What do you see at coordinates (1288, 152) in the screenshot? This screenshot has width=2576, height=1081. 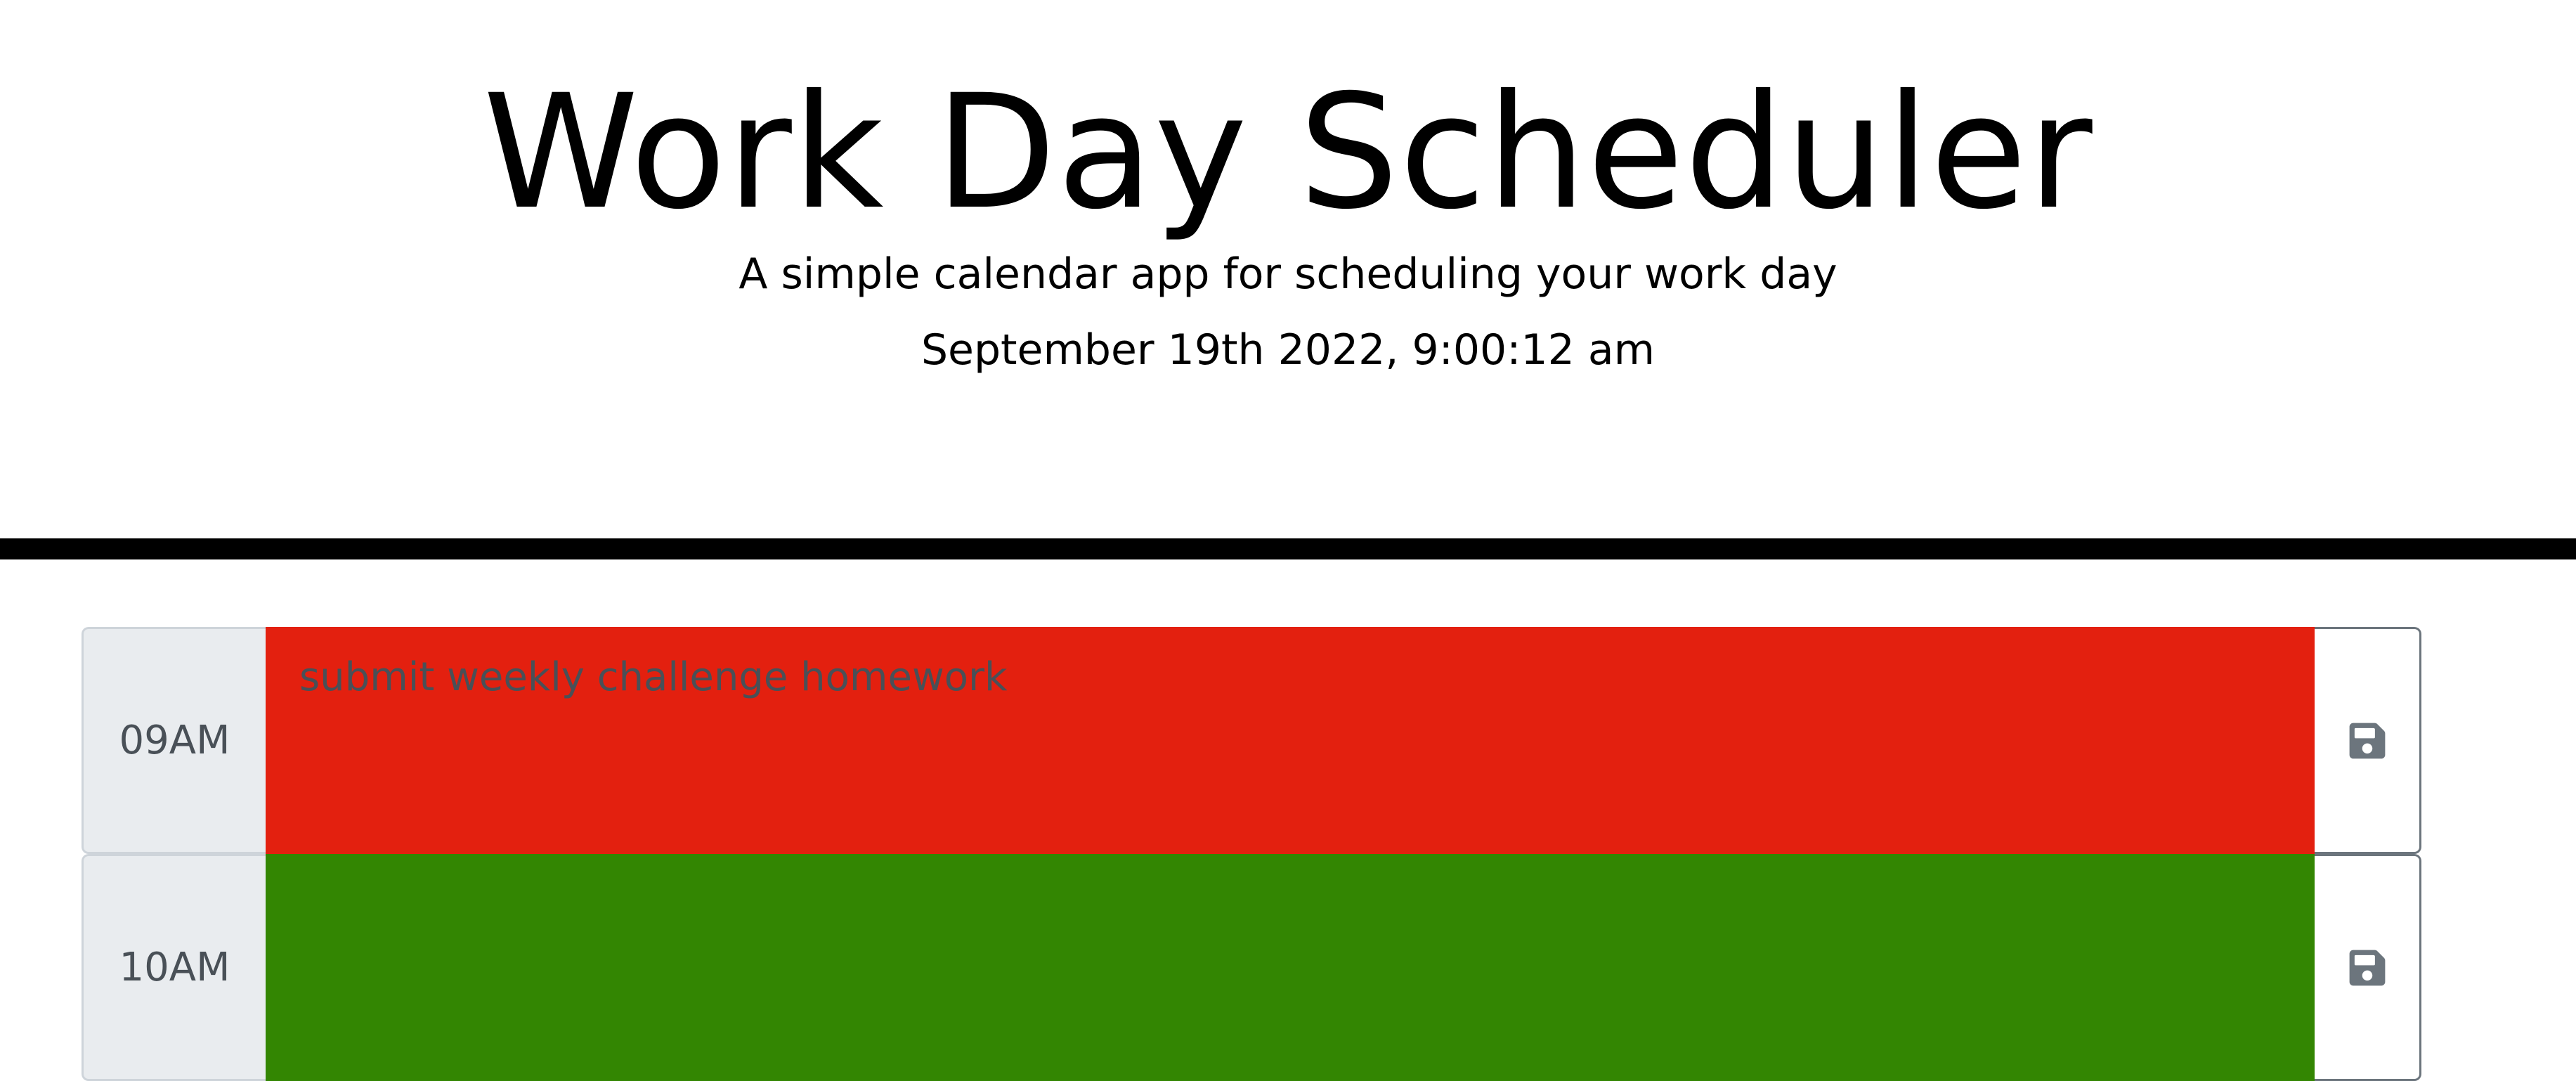 I see `page-title: Work Day Scheduler` at bounding box center [1288, 152].